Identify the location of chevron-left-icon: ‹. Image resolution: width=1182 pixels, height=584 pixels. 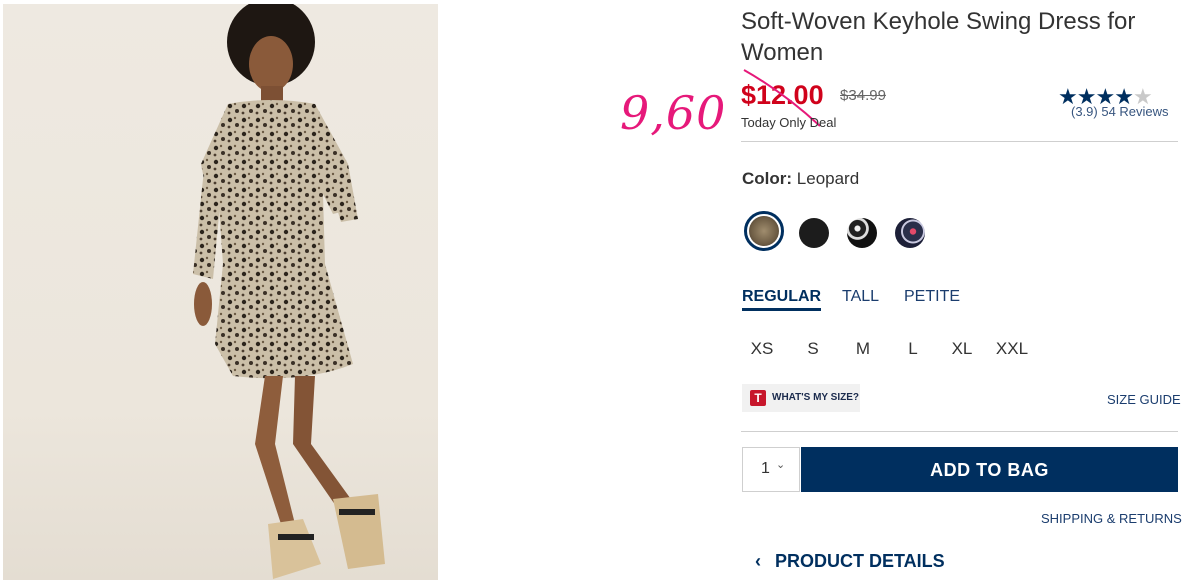
(758, 561).